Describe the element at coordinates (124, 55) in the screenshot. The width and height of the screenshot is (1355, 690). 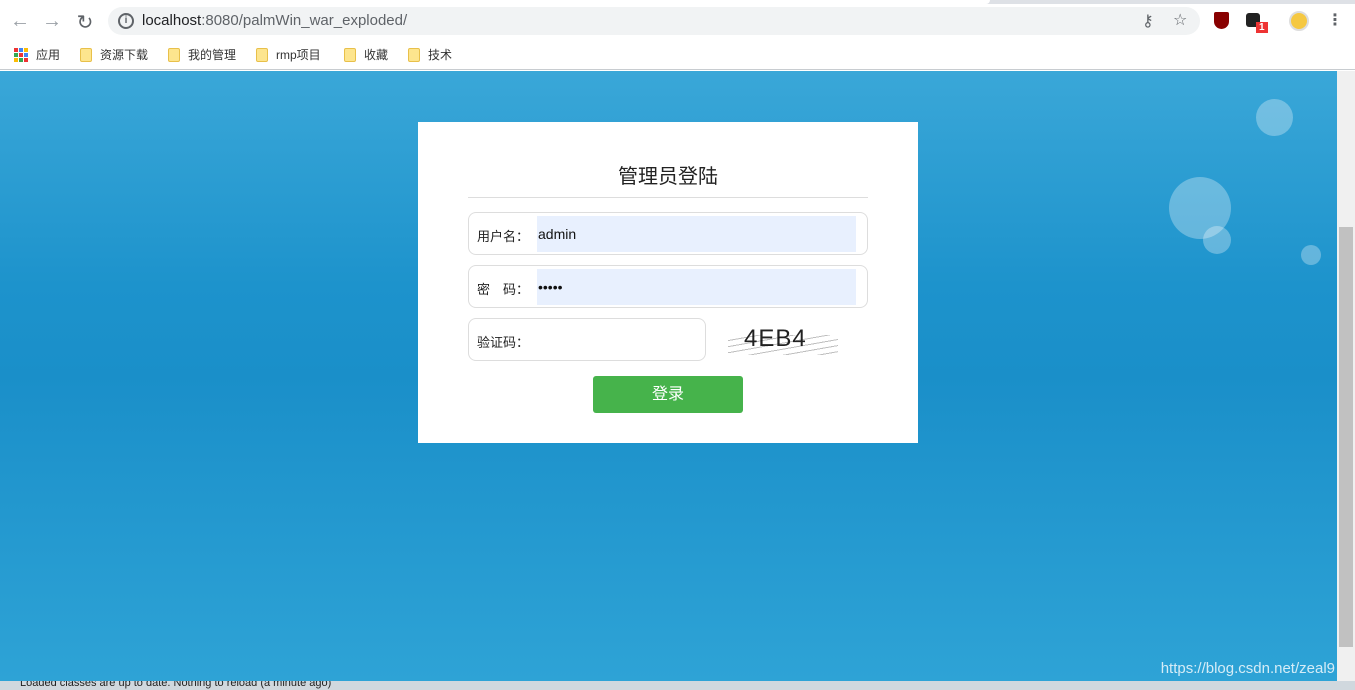
I see `bookmark-label: 资源下载` at that location.